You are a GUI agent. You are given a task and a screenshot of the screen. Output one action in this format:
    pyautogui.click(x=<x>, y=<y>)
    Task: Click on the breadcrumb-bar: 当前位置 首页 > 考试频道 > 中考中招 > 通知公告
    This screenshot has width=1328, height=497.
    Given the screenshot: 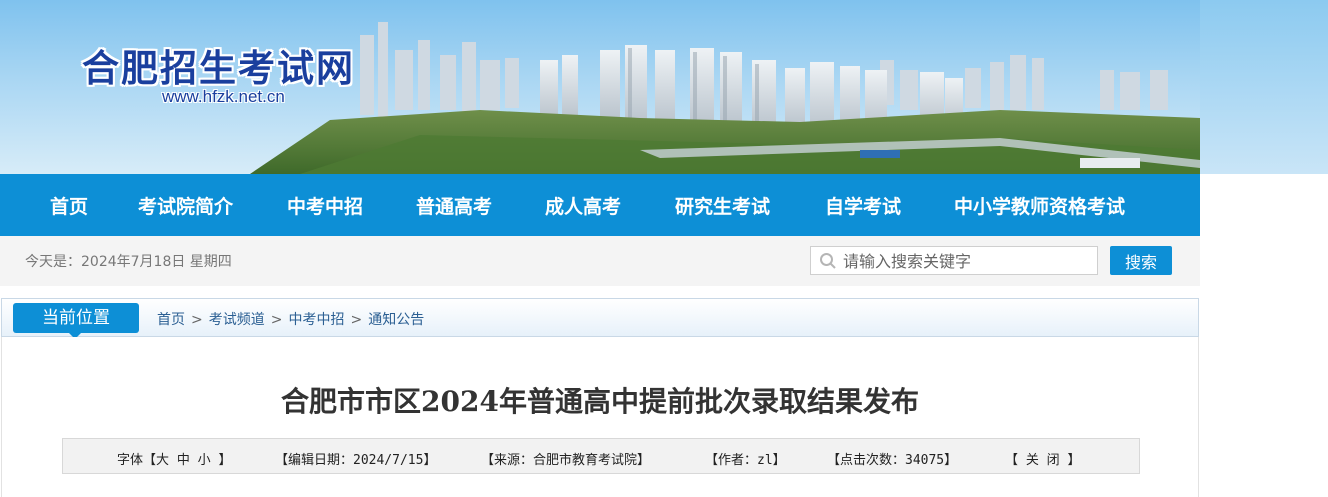 What is the action you would take?
    pyautogui.click(x=600, y=318)
    